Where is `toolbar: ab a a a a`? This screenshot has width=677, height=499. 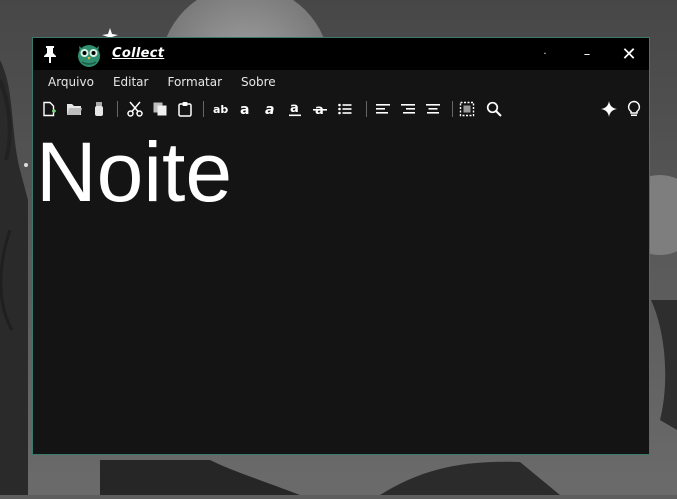 toolbar: ab a a a a is located at coordinates (341, 109).